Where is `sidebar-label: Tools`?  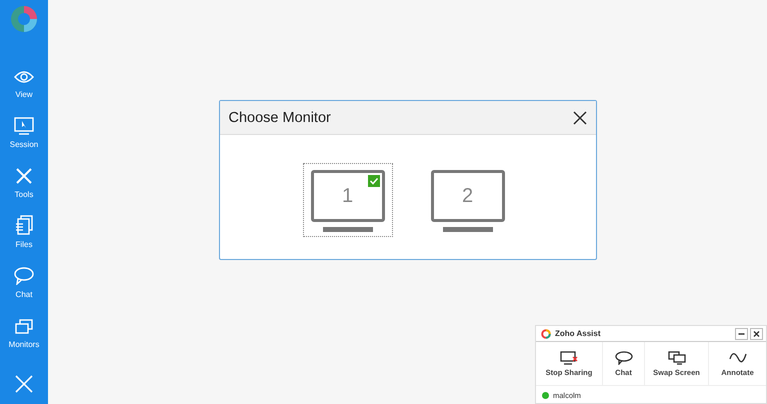
sidebar-label: Tools is located at coordinates (24, 194).